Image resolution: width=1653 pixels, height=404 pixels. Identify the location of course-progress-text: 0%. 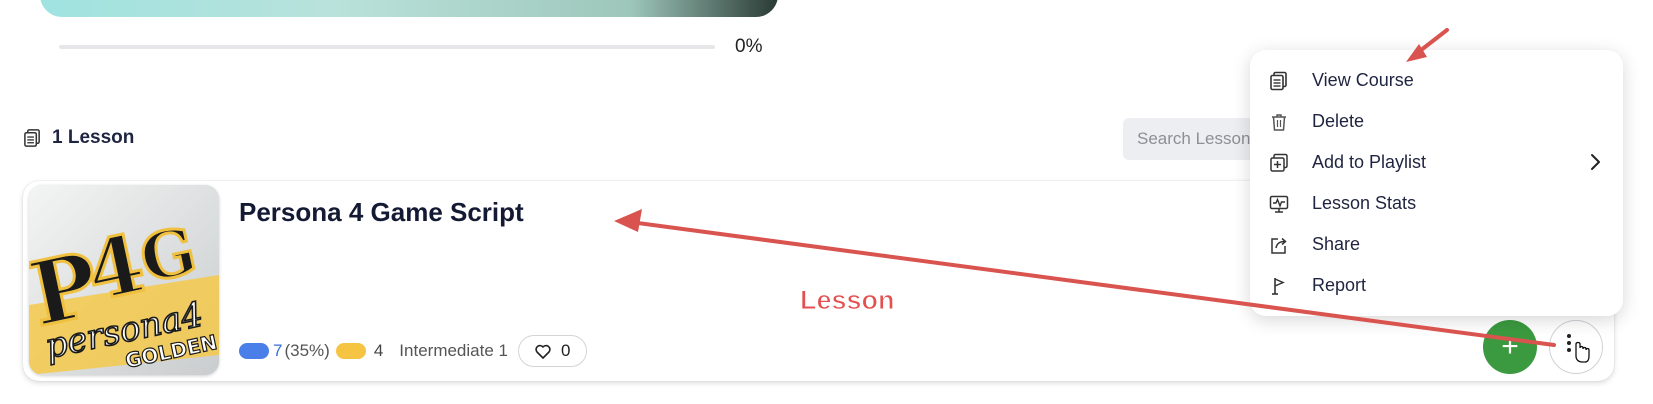
(749, 46).